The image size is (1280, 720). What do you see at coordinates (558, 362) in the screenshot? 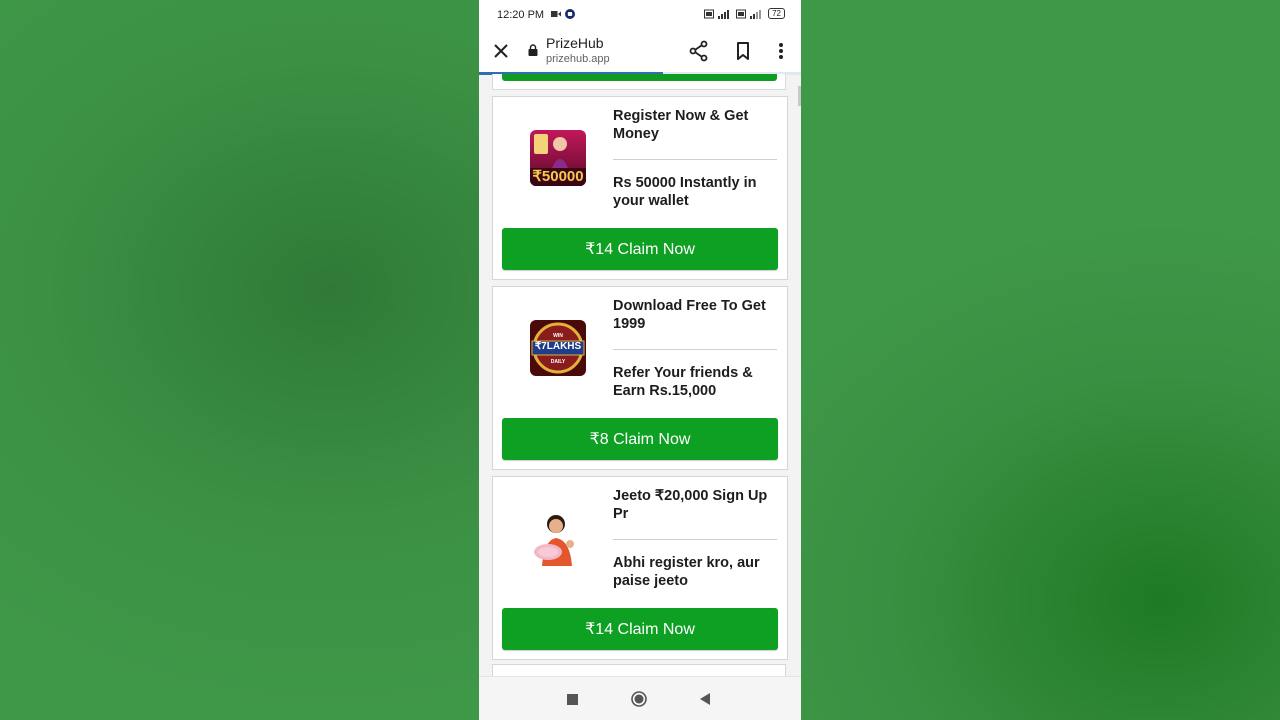
I see `svg-text: DAILY` at bounding box center [558, 362].